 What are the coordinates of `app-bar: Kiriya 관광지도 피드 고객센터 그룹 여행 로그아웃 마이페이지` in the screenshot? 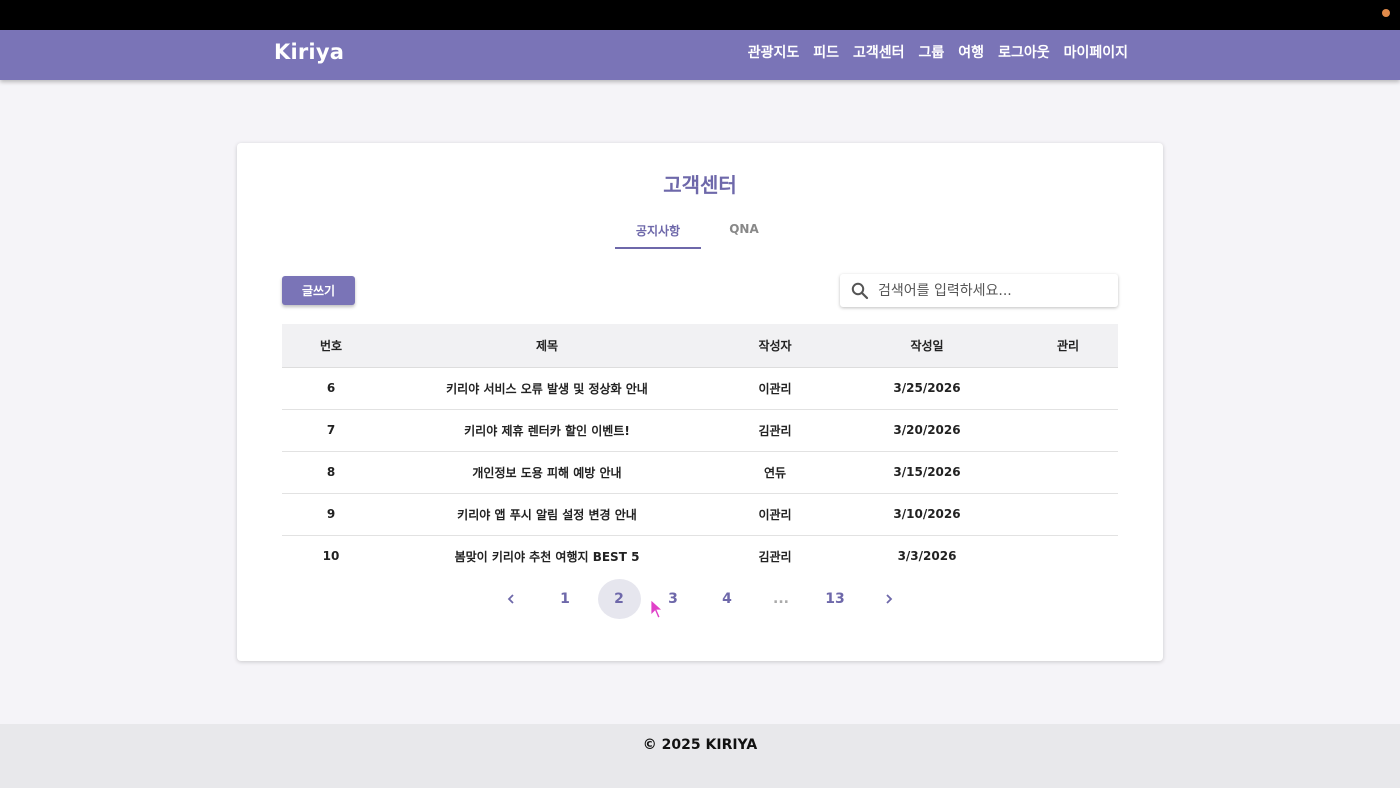 It's located at (700, 55).